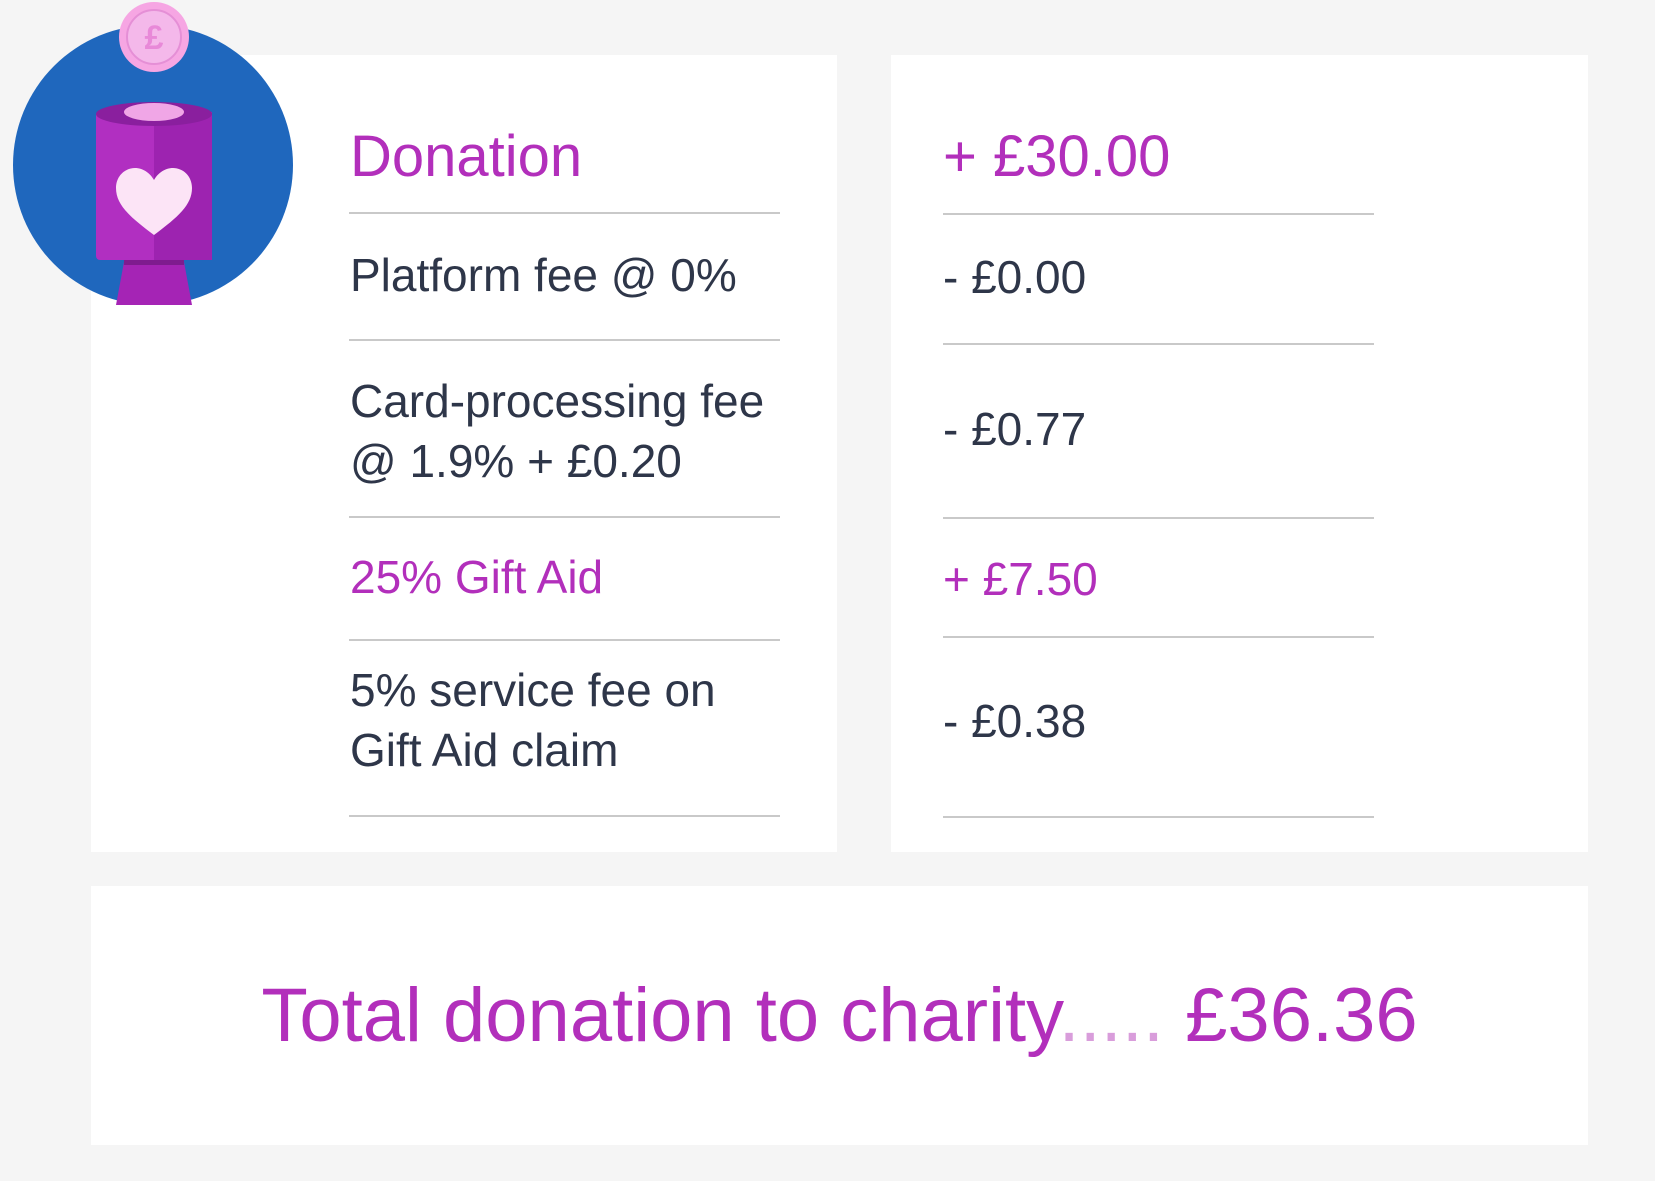 Image resolution: width=1655 pixels, height=1181 pixels. I want to click on donation-amount-row: + £30.00, so click(1158, 157).